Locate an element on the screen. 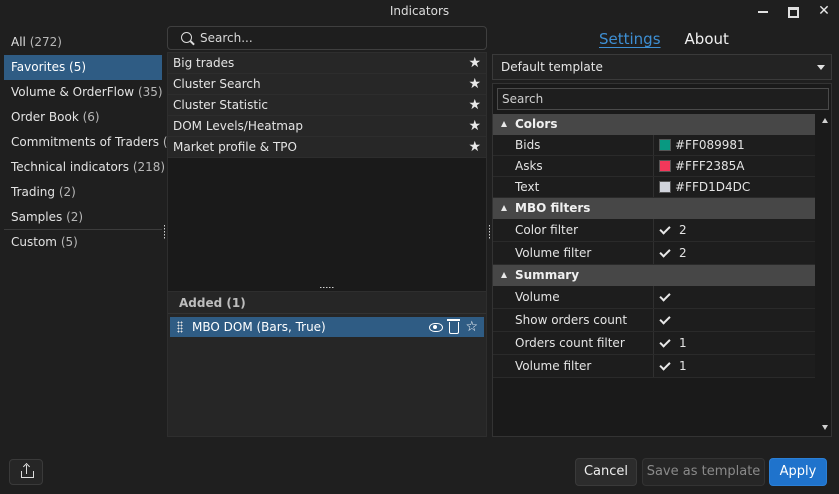 The width and height of the screenshot is (839, 494). category-favorites: Favorites (5) is located at coordinates (83, 67).